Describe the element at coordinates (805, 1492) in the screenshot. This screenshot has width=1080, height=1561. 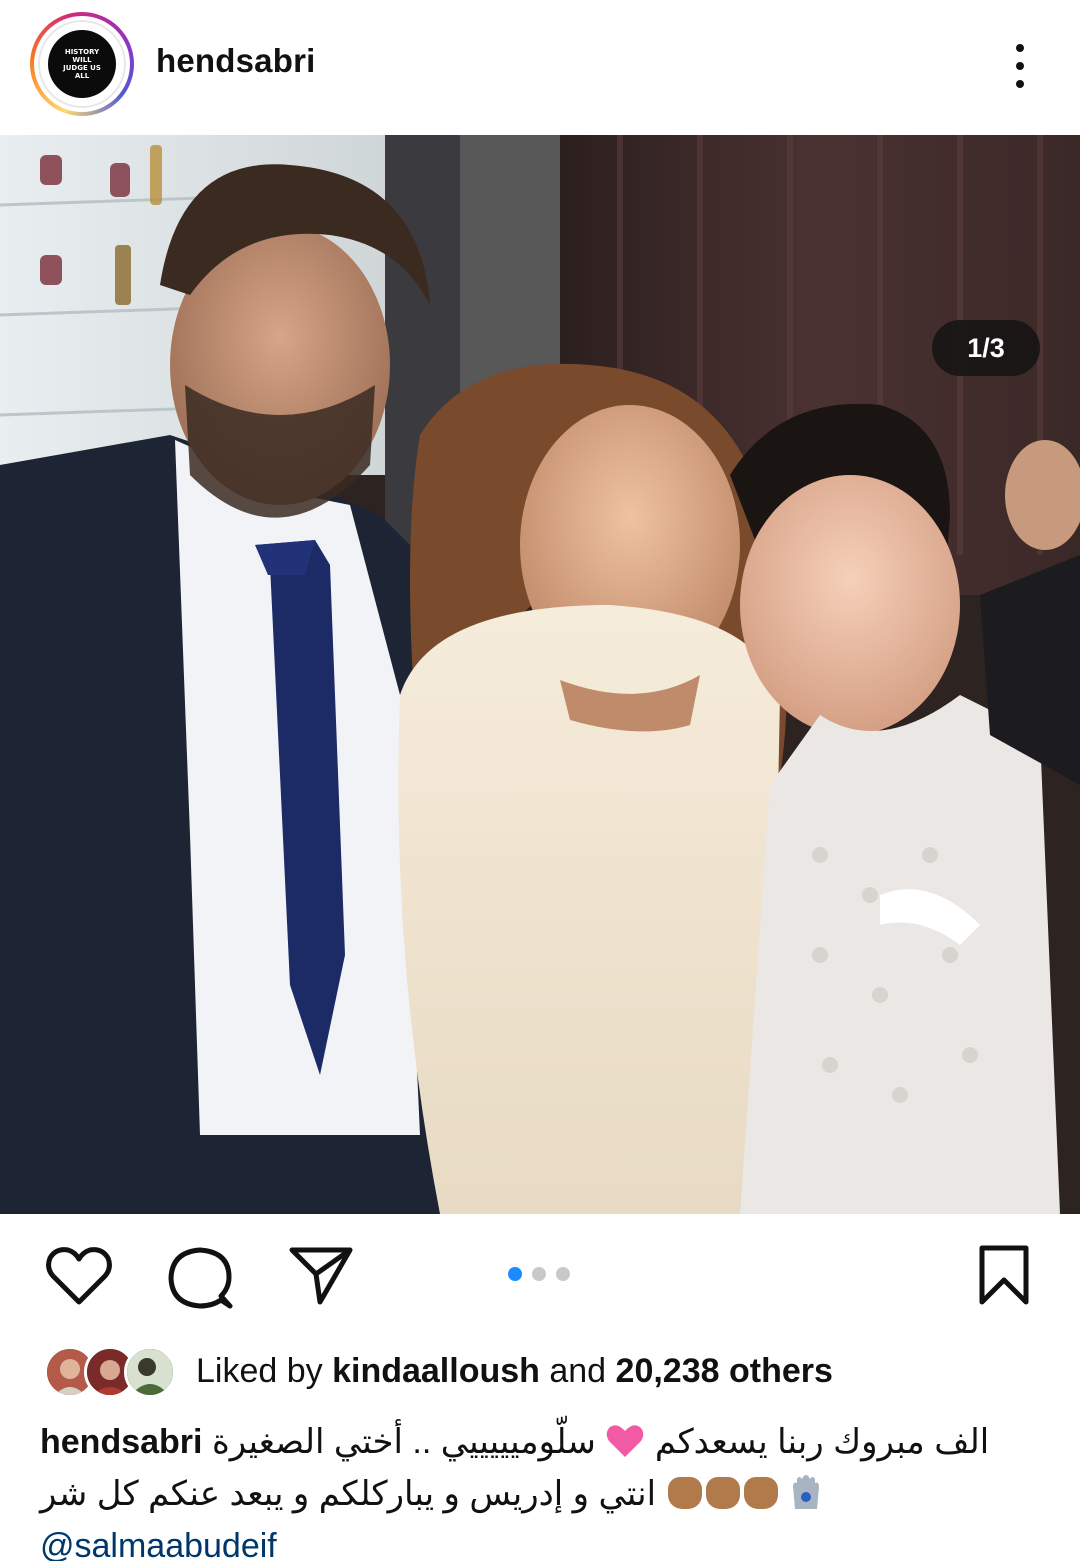
I see `hamsa-emoji-icon` at that location.